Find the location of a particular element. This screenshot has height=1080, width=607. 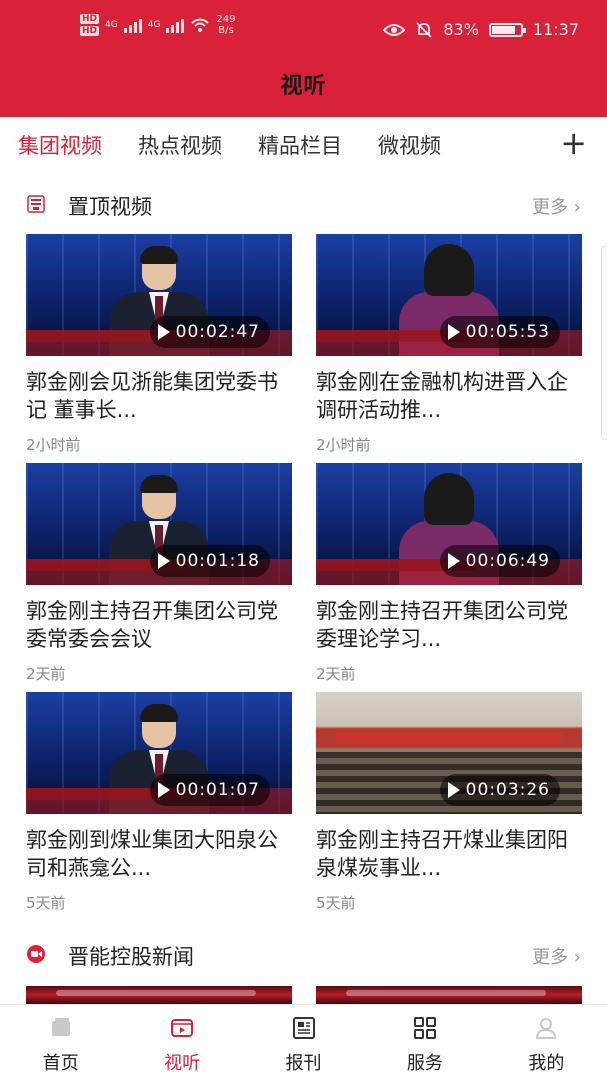

video-title: 郭金刚主持召开集团公司党委常委会会议 is located at coordinates (159, 625).